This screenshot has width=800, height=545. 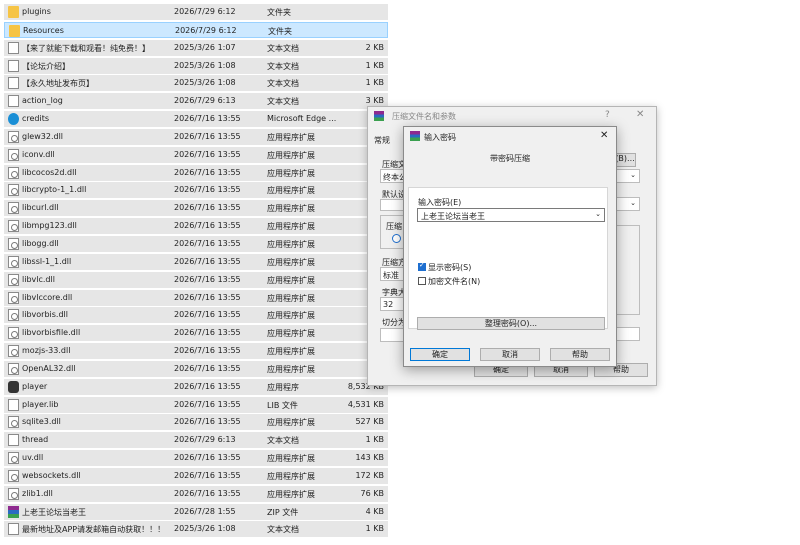 I want to click on file-row: Resources 2026/7/29 6:12 文件夹, so click(x=196, y=29).